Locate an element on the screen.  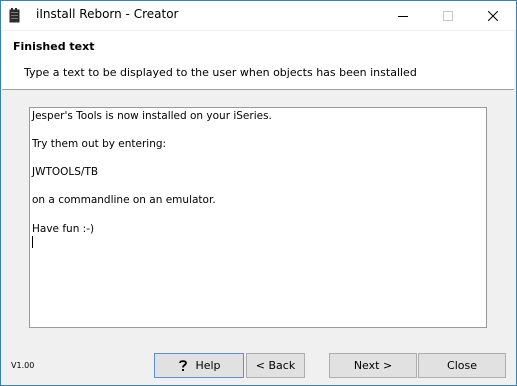
app-icon is located at coordinates (14, 15).